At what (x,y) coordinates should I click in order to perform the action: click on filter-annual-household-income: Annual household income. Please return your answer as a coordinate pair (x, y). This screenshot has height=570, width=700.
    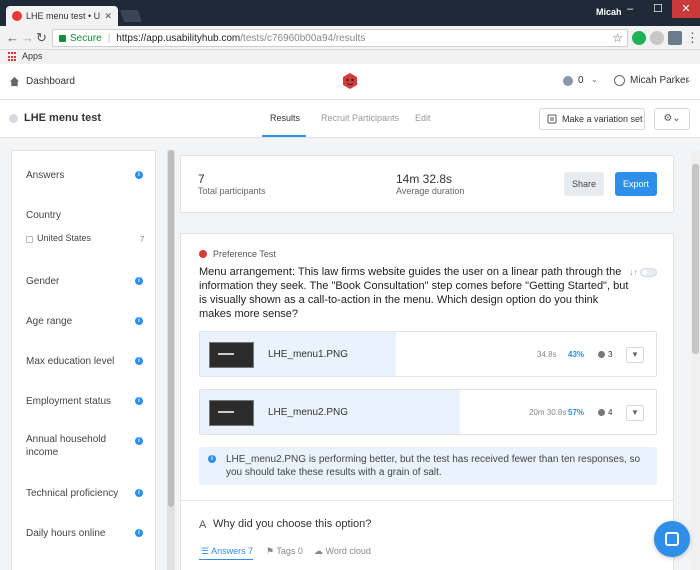
    Looking at the image, I should click on (79, 446).